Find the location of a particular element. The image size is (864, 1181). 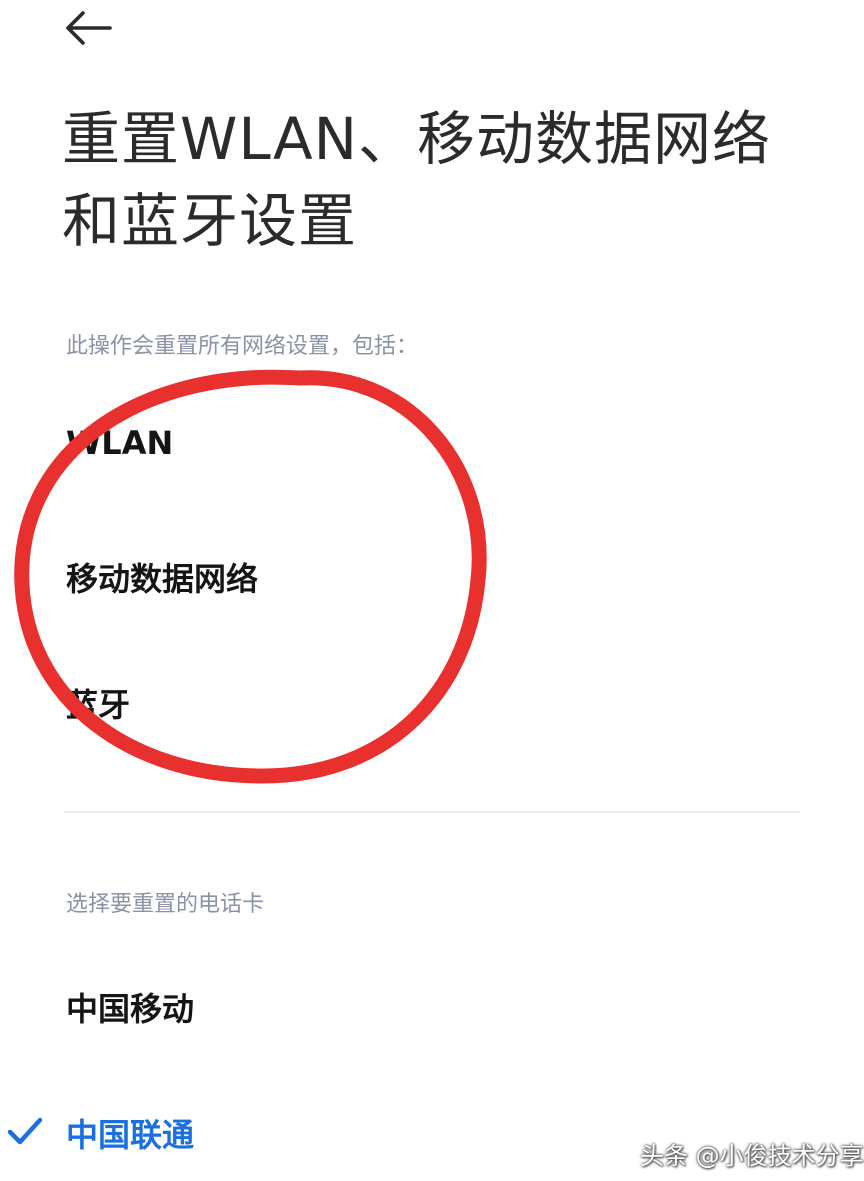

reset-description: 此操作会重置所有网络设置，包括： is located at coordinates (242, 346).